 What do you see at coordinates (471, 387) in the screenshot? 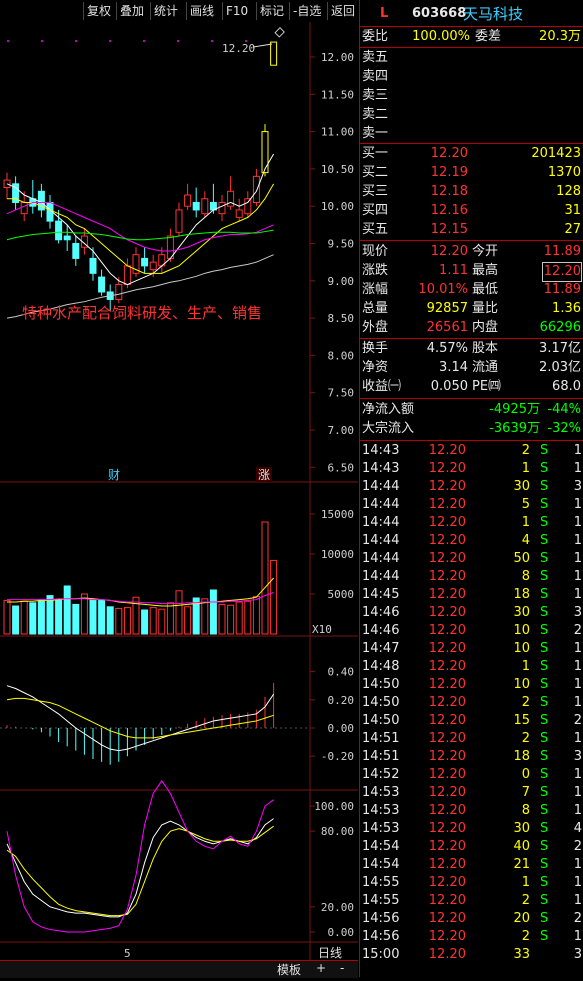
I see `fundamental-row: 收益㈠ 0.050 PE㈣ 68.0` at bounding box center [471, 387].